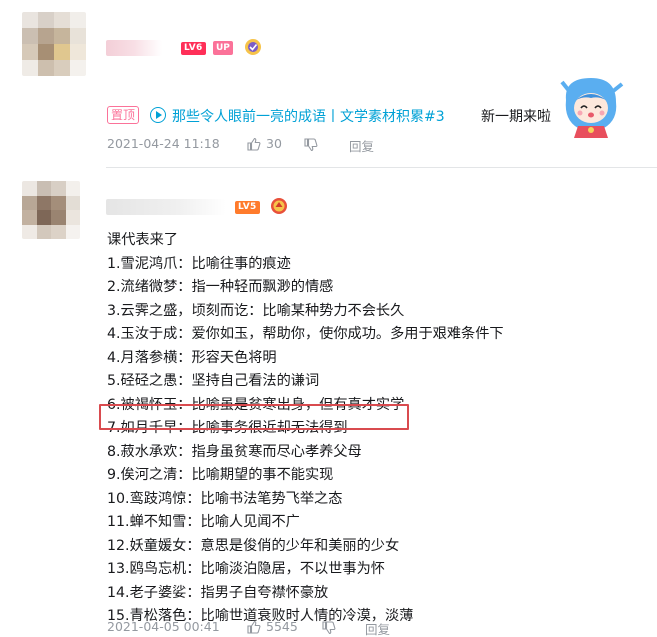  Describe the element at coordinates (381, 167) in the screenshot. I see `comment-divider` at that location.